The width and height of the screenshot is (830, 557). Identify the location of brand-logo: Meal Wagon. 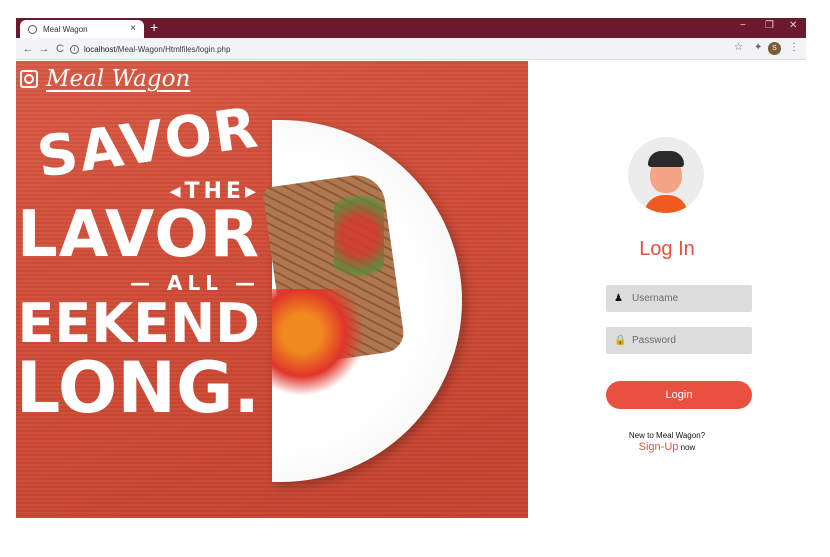
(105, 79).